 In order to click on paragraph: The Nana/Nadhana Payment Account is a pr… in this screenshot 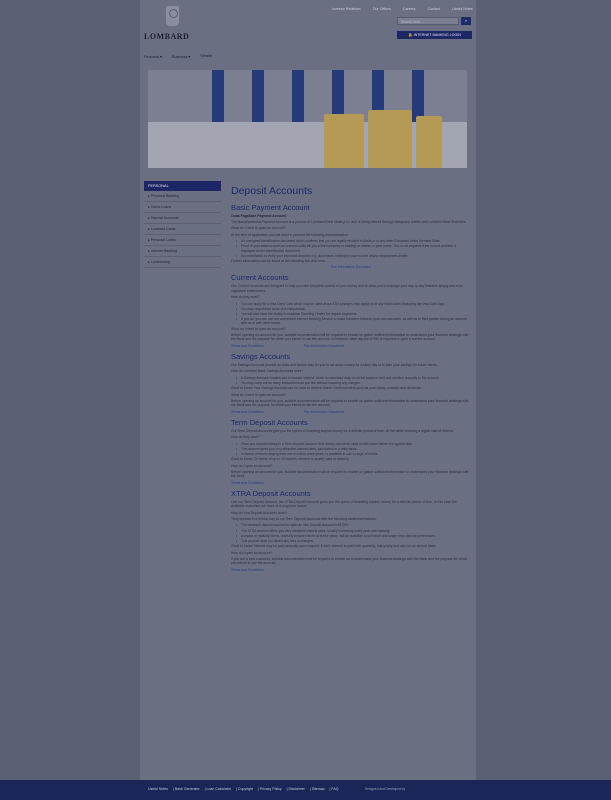, I will do `click(349, 222)`.